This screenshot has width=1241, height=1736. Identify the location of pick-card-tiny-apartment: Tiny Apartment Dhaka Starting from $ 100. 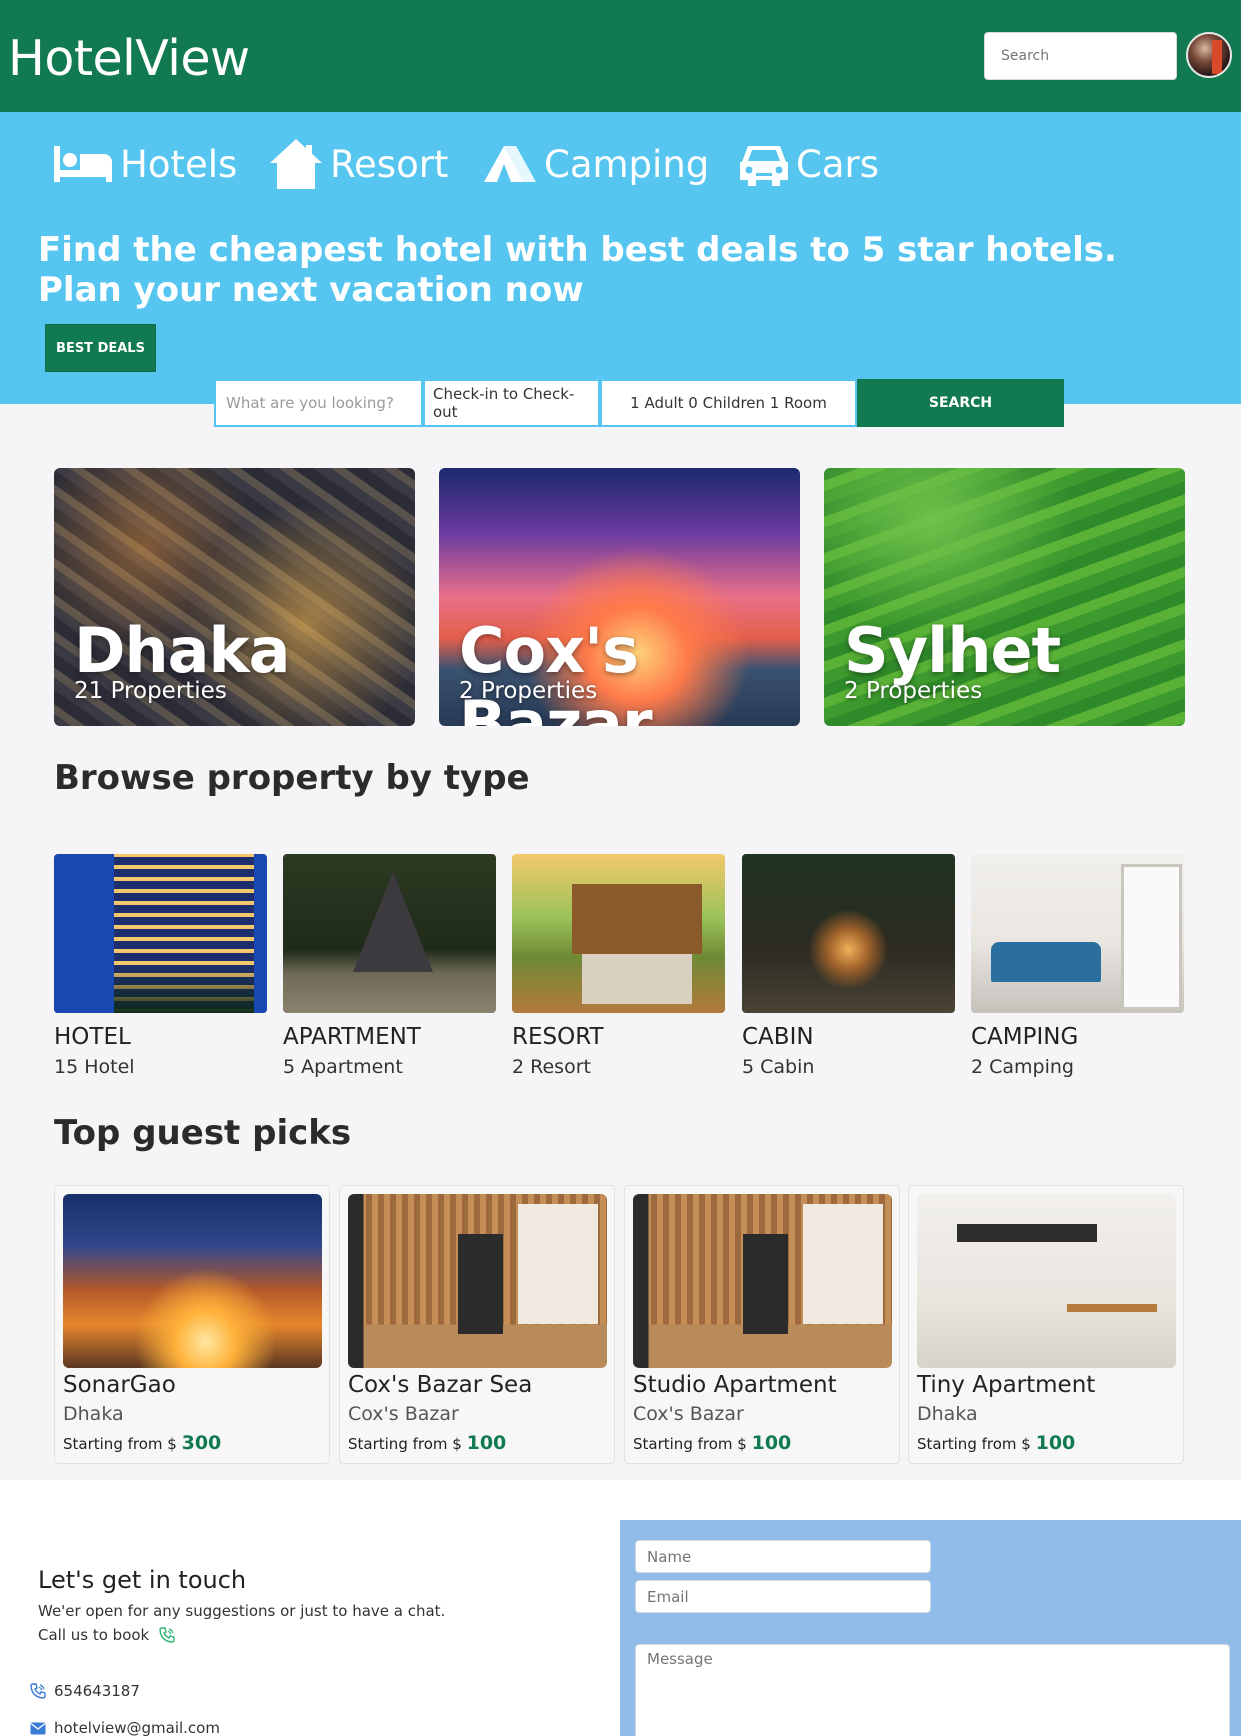
(1046, 1324).